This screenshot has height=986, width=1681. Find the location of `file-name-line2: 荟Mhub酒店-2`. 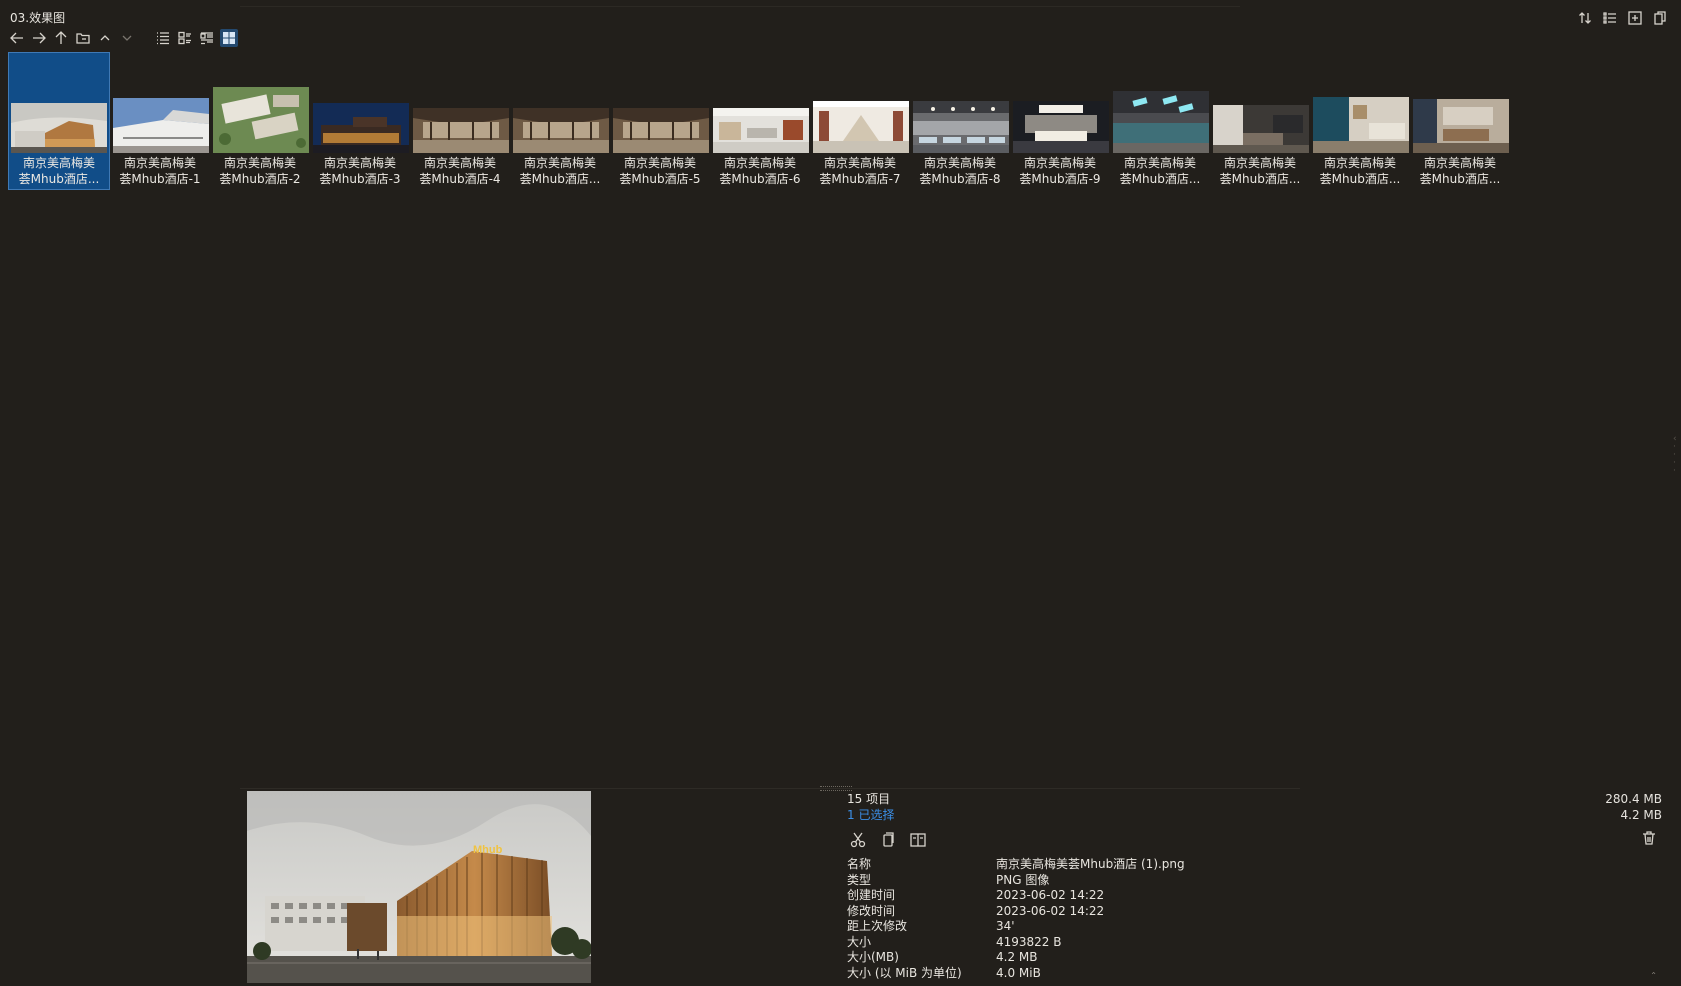

file-name-line2: 荟Mhub酒店-2 is located at coordinates (260, 179).